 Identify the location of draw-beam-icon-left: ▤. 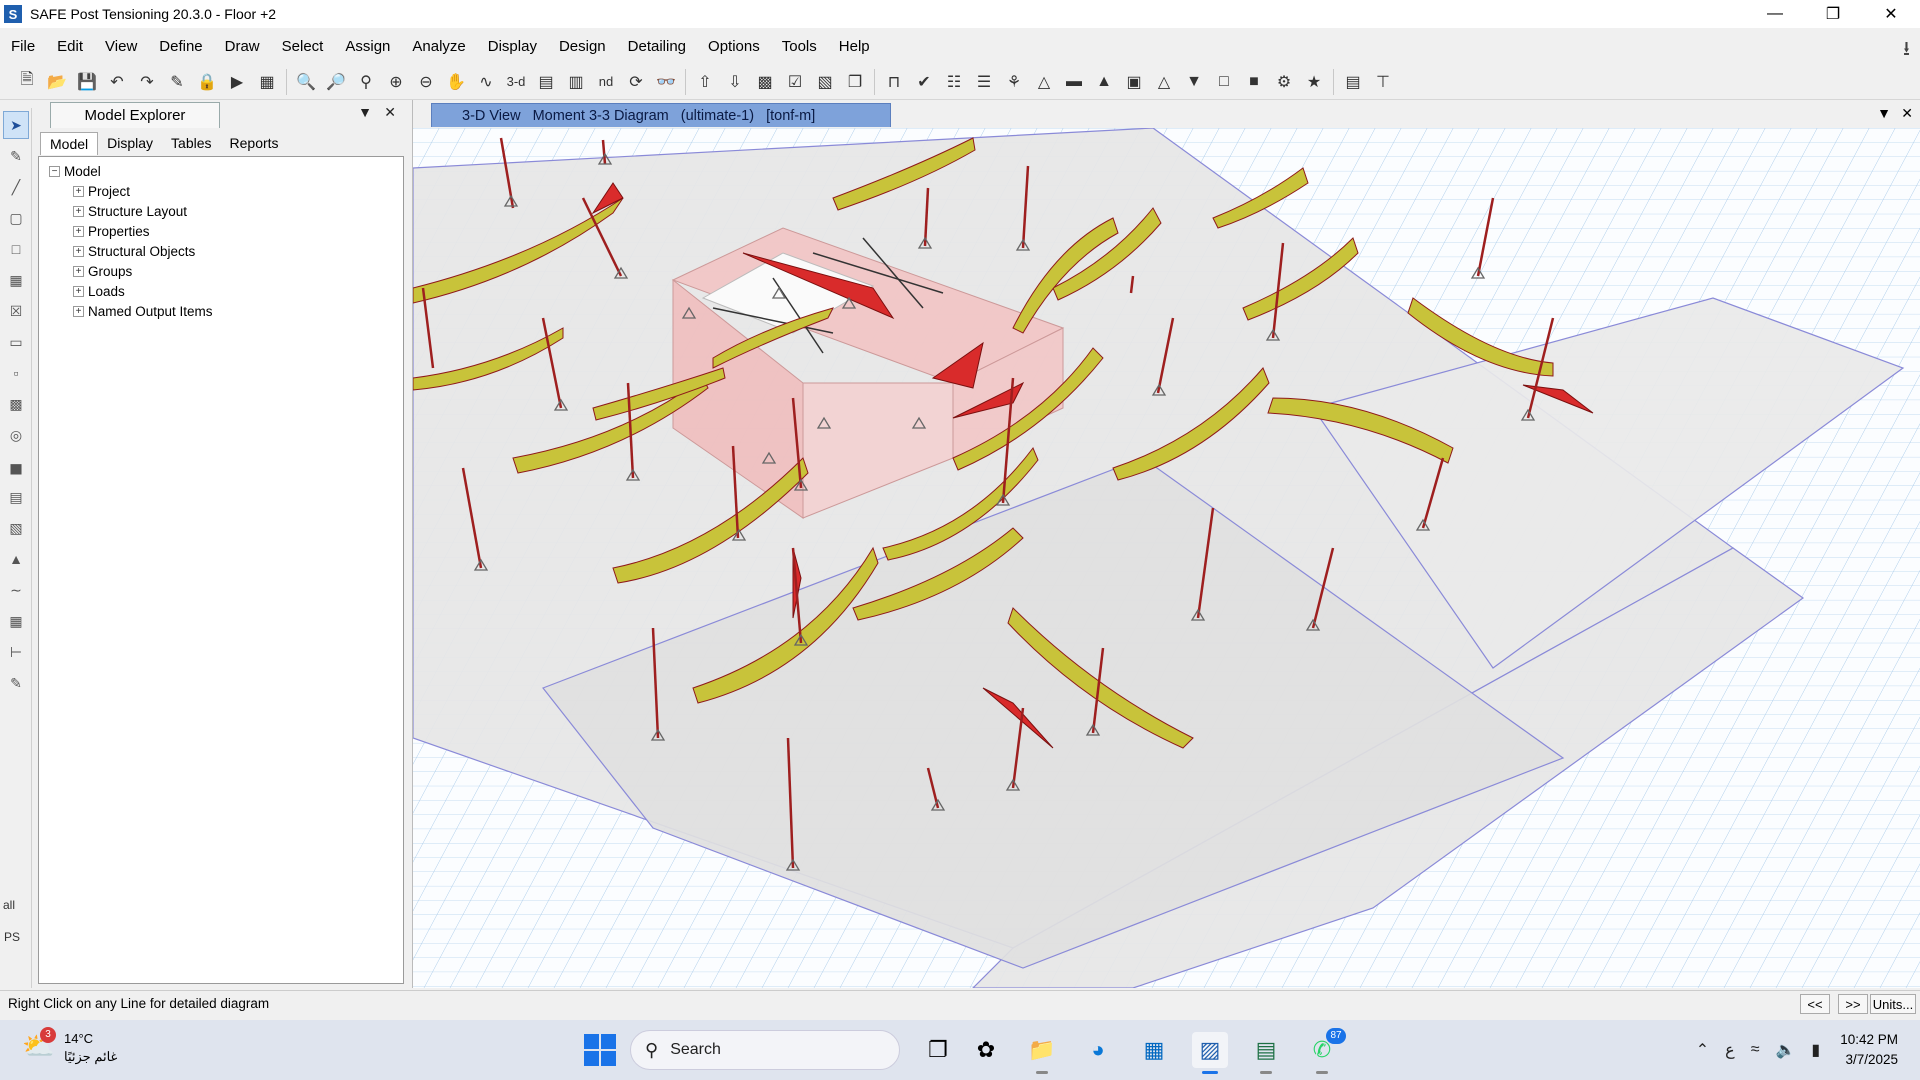
(16, 497).